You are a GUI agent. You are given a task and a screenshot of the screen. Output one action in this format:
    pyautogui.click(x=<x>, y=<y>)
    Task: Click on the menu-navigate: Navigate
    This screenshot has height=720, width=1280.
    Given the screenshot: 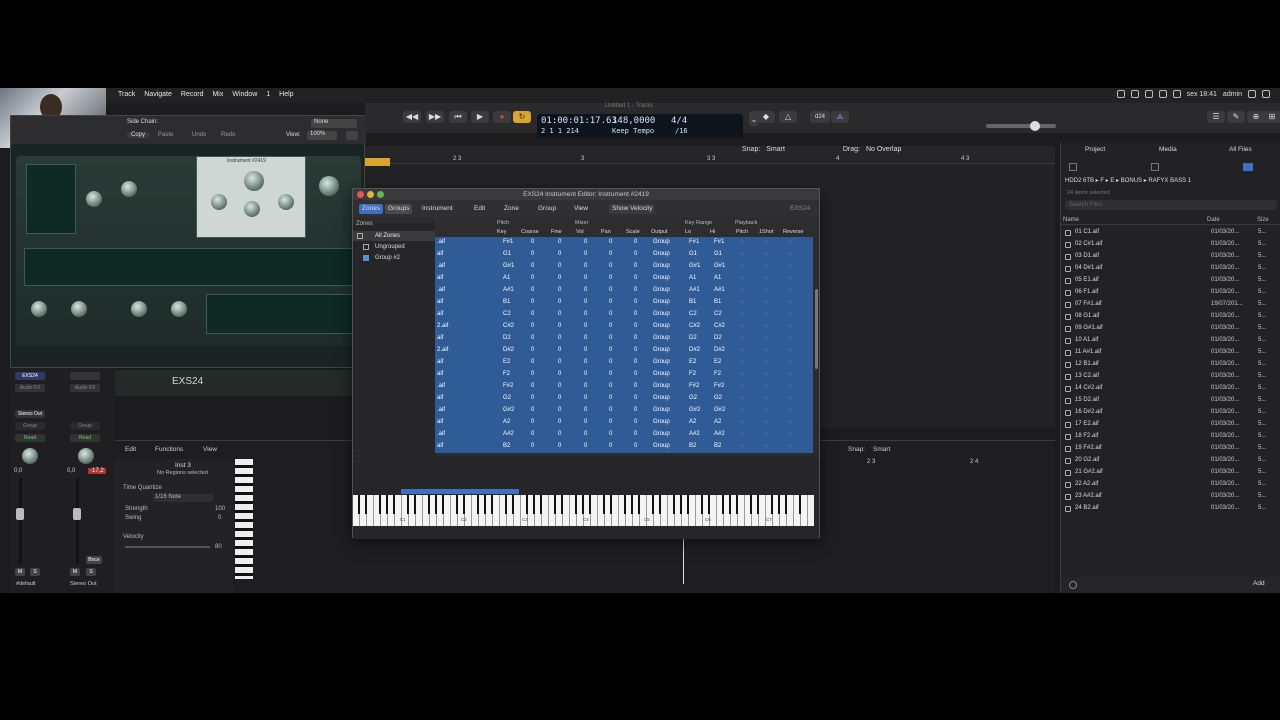 What is the action you would take?
    pyautogui.click(x=158, y=94)
    